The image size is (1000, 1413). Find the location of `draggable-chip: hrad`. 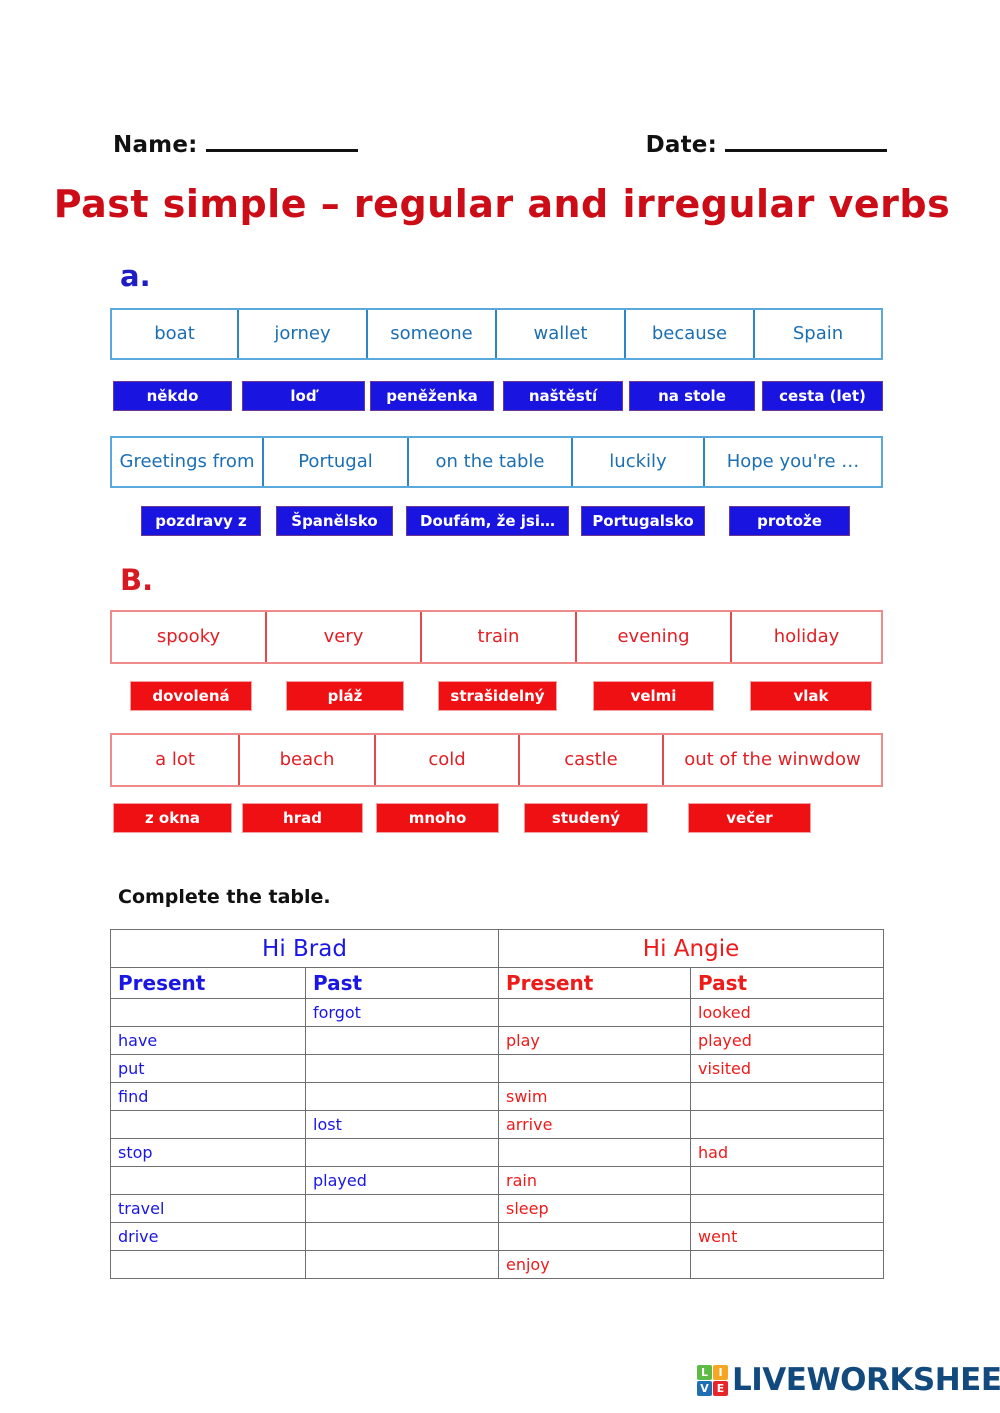

draggable-chip: hrad is located at coordinates (302, 818).